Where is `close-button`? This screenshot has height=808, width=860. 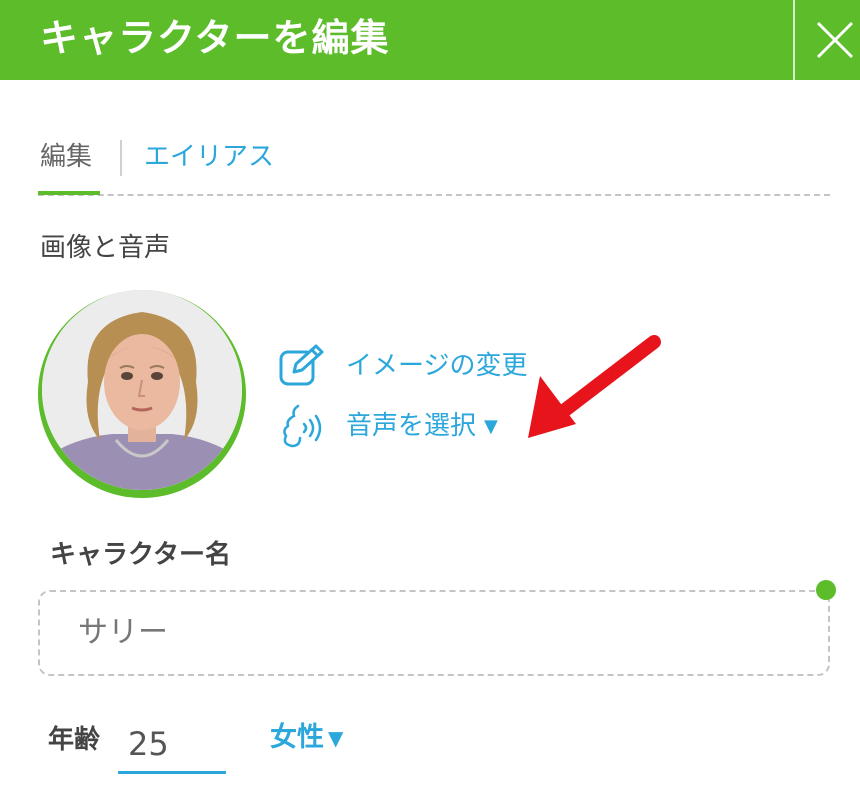
close-button is located at coordinates (828, 40).